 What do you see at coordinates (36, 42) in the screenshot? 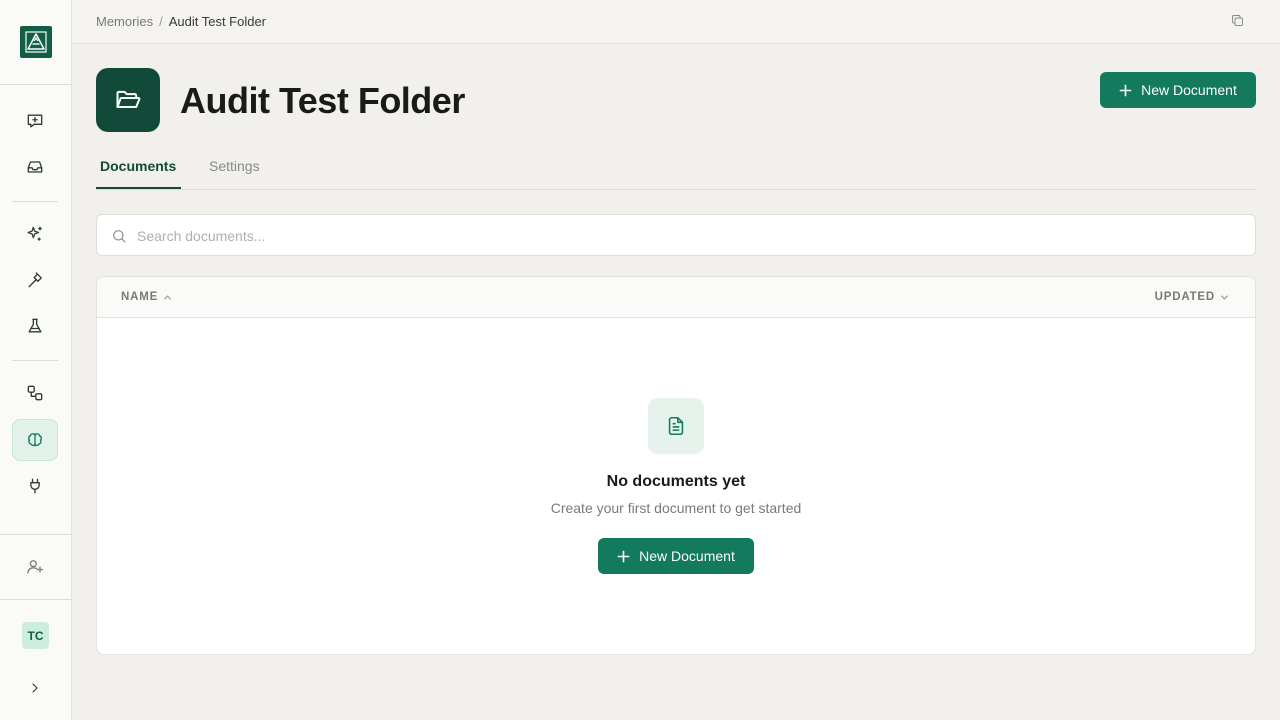
I see `mountain-logo-icon` at bounding box center [36, 42].